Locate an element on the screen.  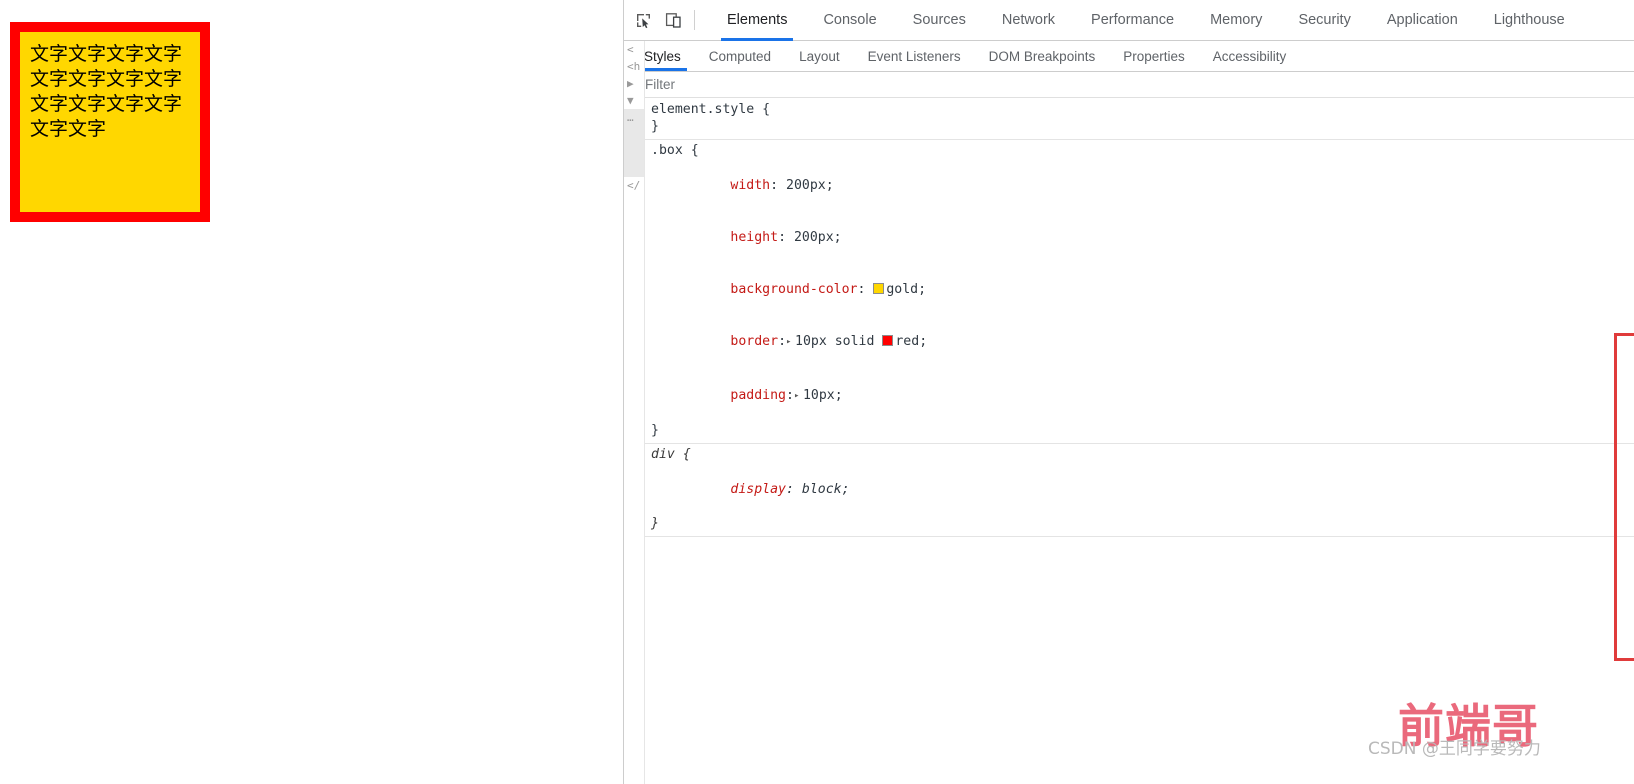
tab-event-listeners-label: Event Listeners is located at coordinates (914, 56).